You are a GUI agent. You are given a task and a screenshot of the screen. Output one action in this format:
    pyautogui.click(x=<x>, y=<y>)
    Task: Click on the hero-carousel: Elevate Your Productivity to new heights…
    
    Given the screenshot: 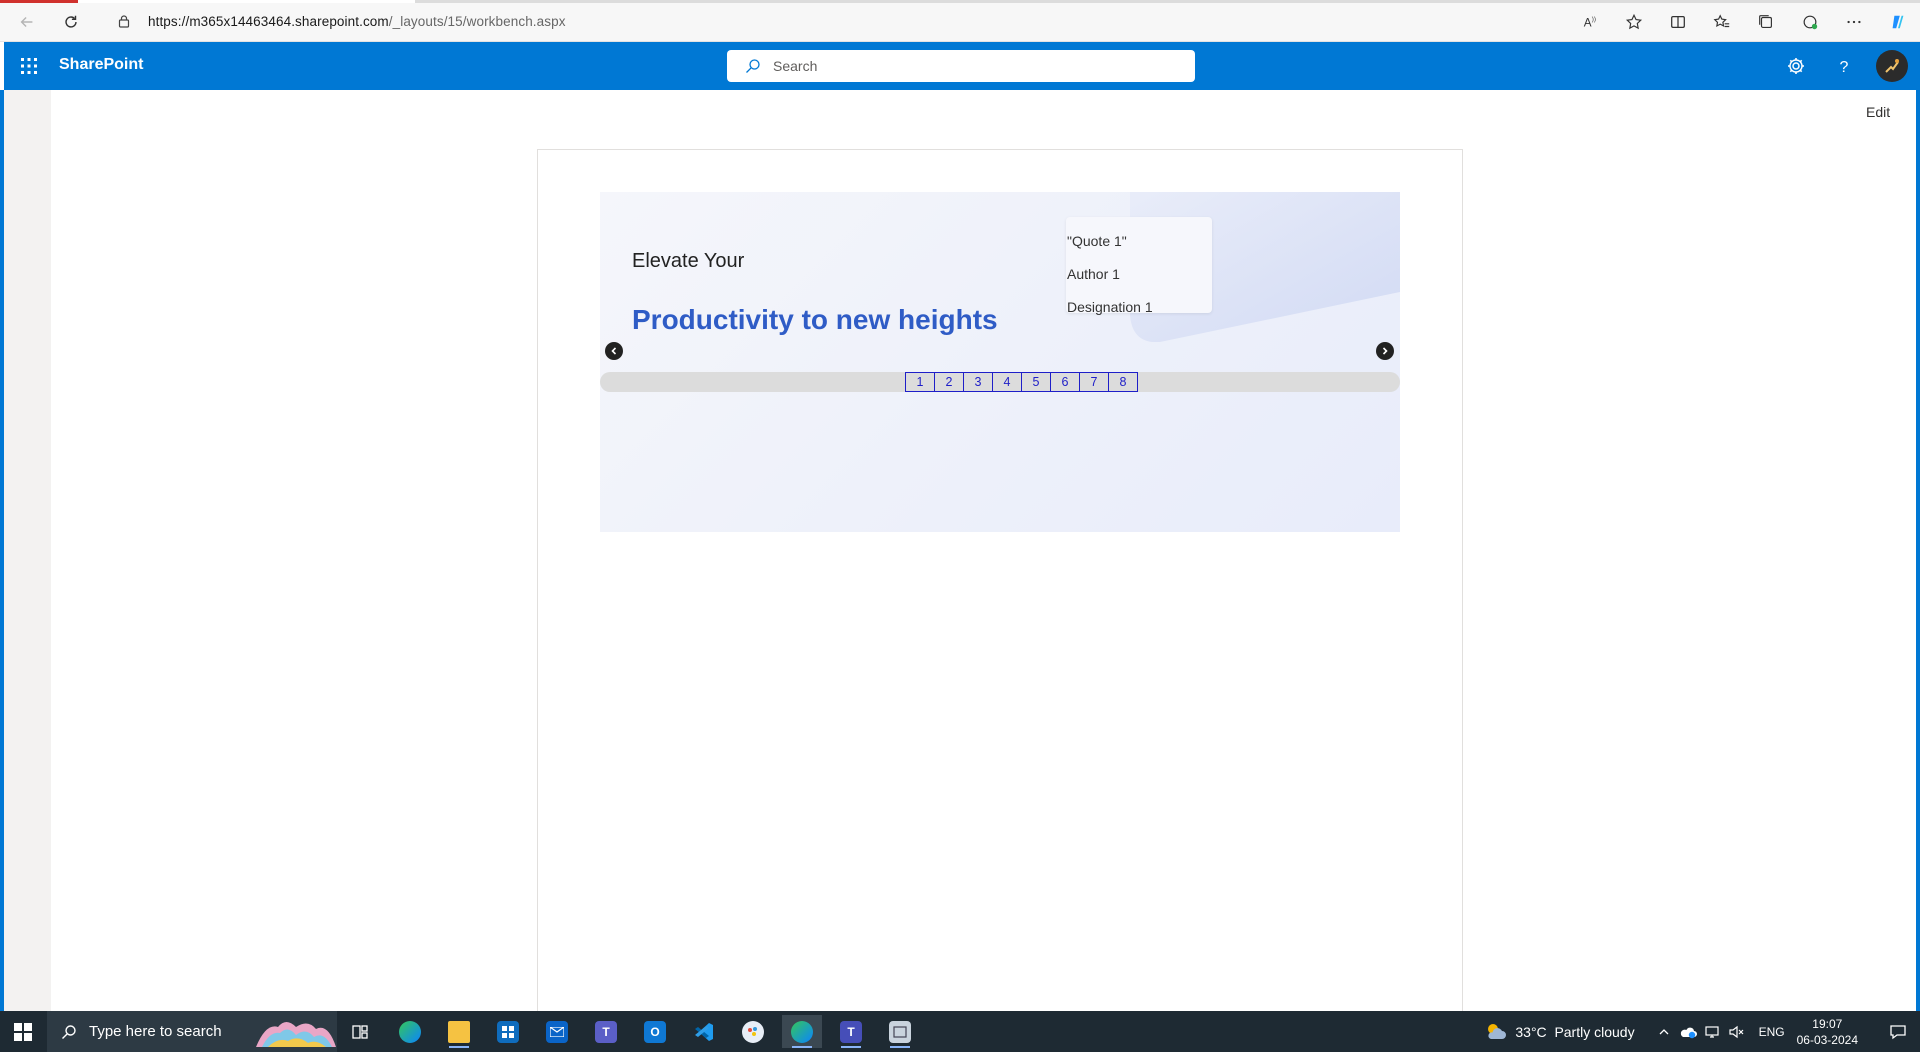 What is the action you would take?
    pyautogui.click(x=1000, y=362)
    